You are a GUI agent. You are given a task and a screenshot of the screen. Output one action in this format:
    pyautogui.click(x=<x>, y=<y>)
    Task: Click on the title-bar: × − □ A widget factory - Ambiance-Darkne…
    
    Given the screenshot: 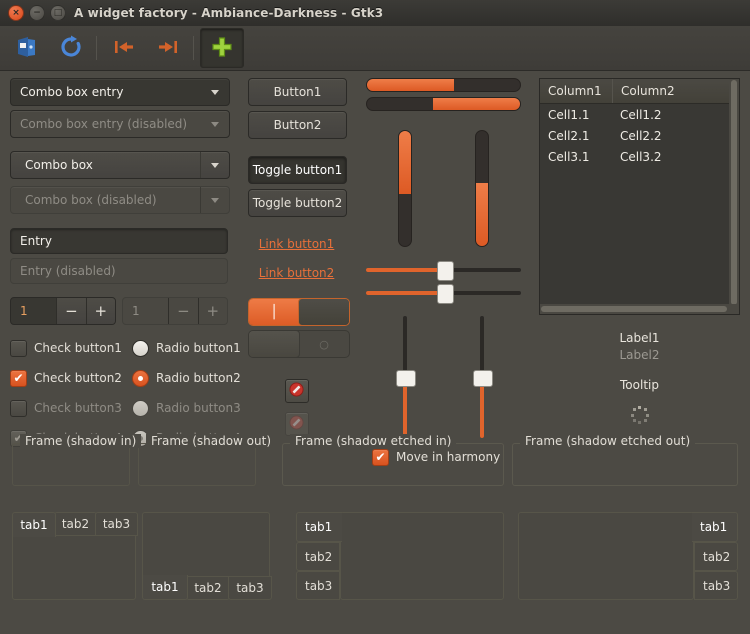 What is the action you would take?
    pyautogui.click(x=375, y=13)
    